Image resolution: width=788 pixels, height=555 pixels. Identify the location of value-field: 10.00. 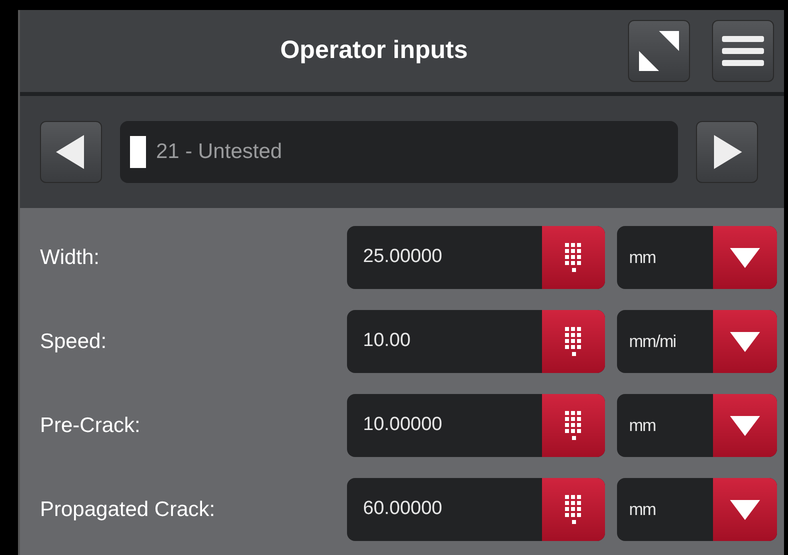
(476, 341).